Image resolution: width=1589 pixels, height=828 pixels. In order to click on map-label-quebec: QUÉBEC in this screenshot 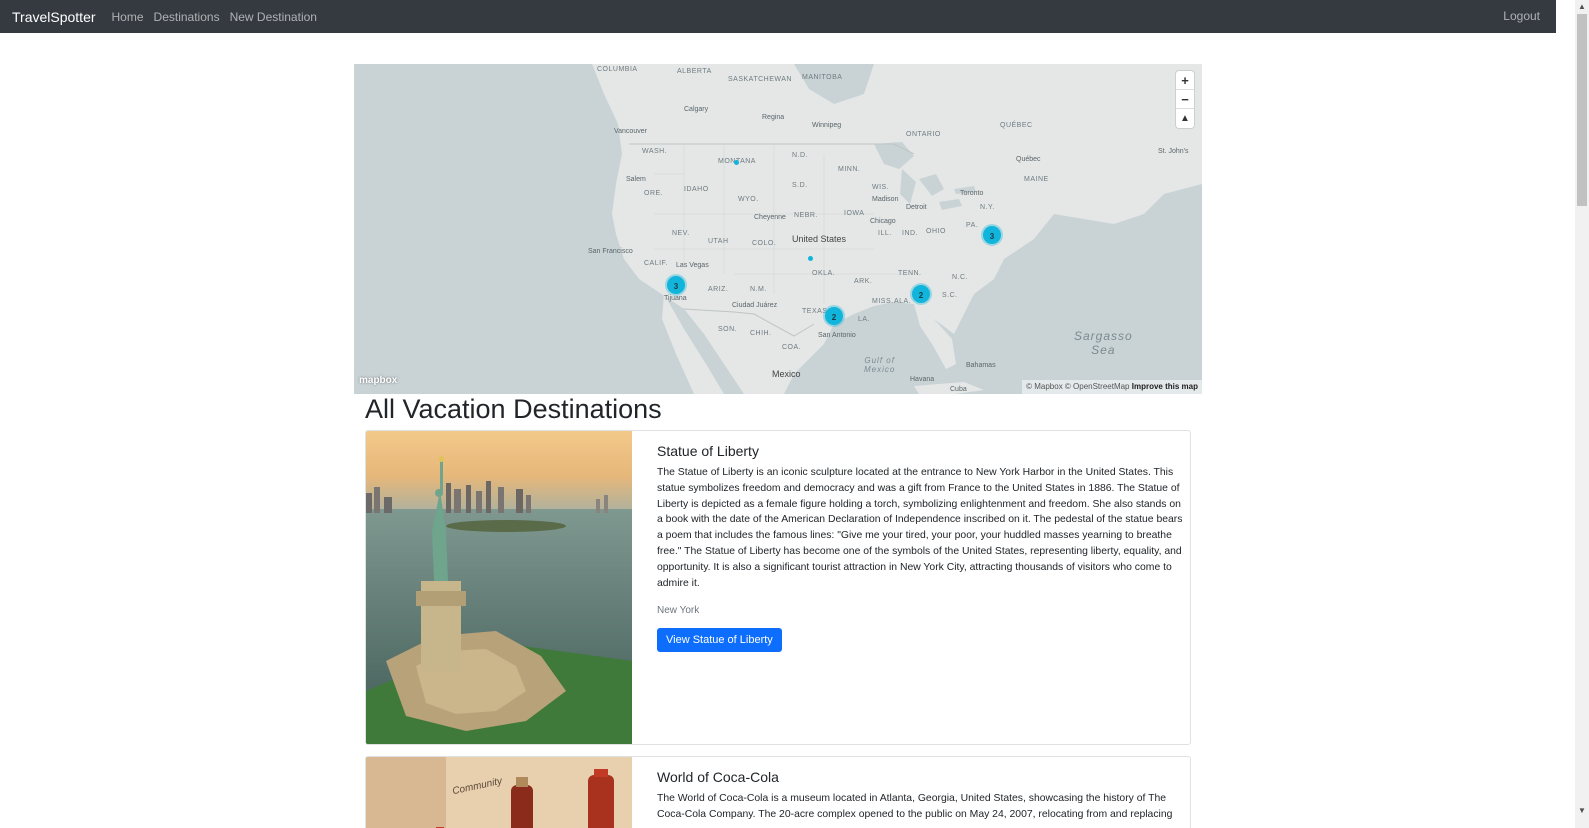, I will do `click(1016, 125)`.